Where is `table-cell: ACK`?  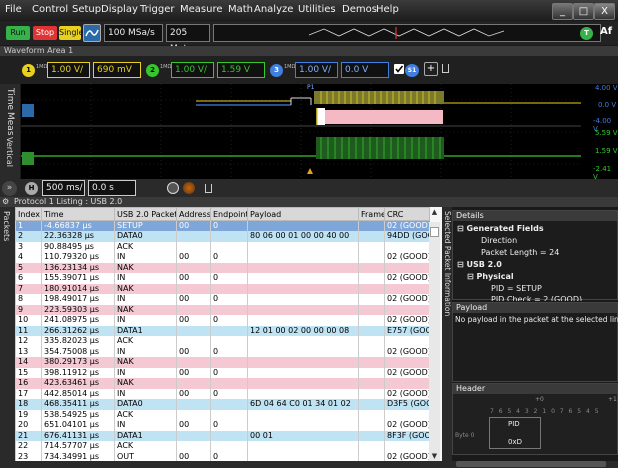
table-cell: ACK is located at coordinates (145, 414).